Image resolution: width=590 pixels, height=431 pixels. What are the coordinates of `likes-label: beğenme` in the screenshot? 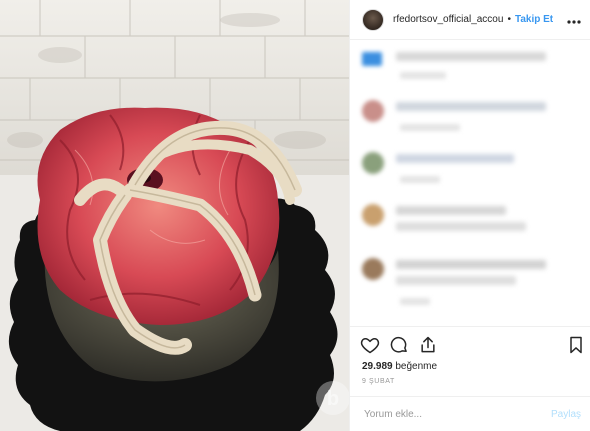 It's located at (416, 366).